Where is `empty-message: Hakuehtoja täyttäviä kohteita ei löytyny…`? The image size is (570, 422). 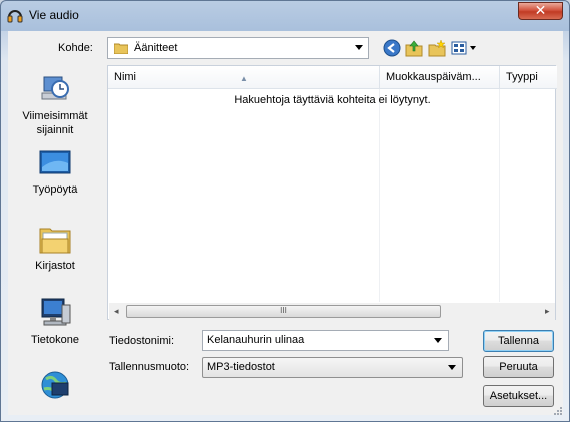
empty-message: Hakuehtoja täyttäviä kohteita ei löytyny… is located at coordinates (332, 100).